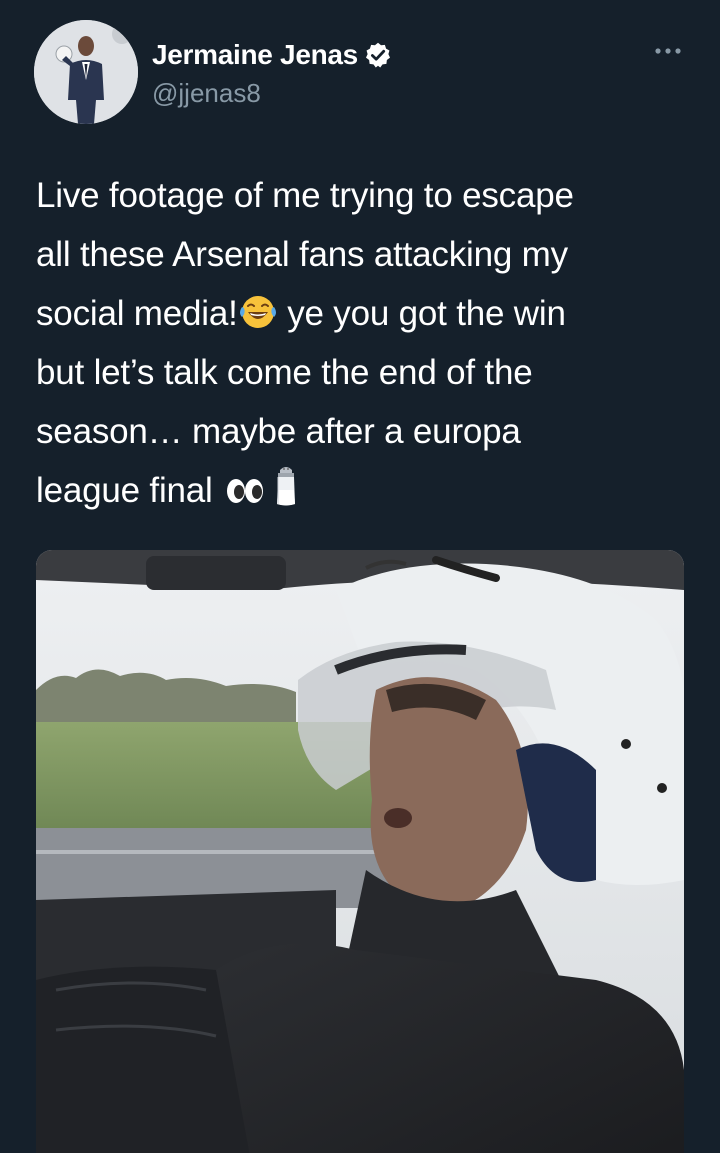  I want to click on author-name-row: Jermaine Jenas, so click(272, 55).